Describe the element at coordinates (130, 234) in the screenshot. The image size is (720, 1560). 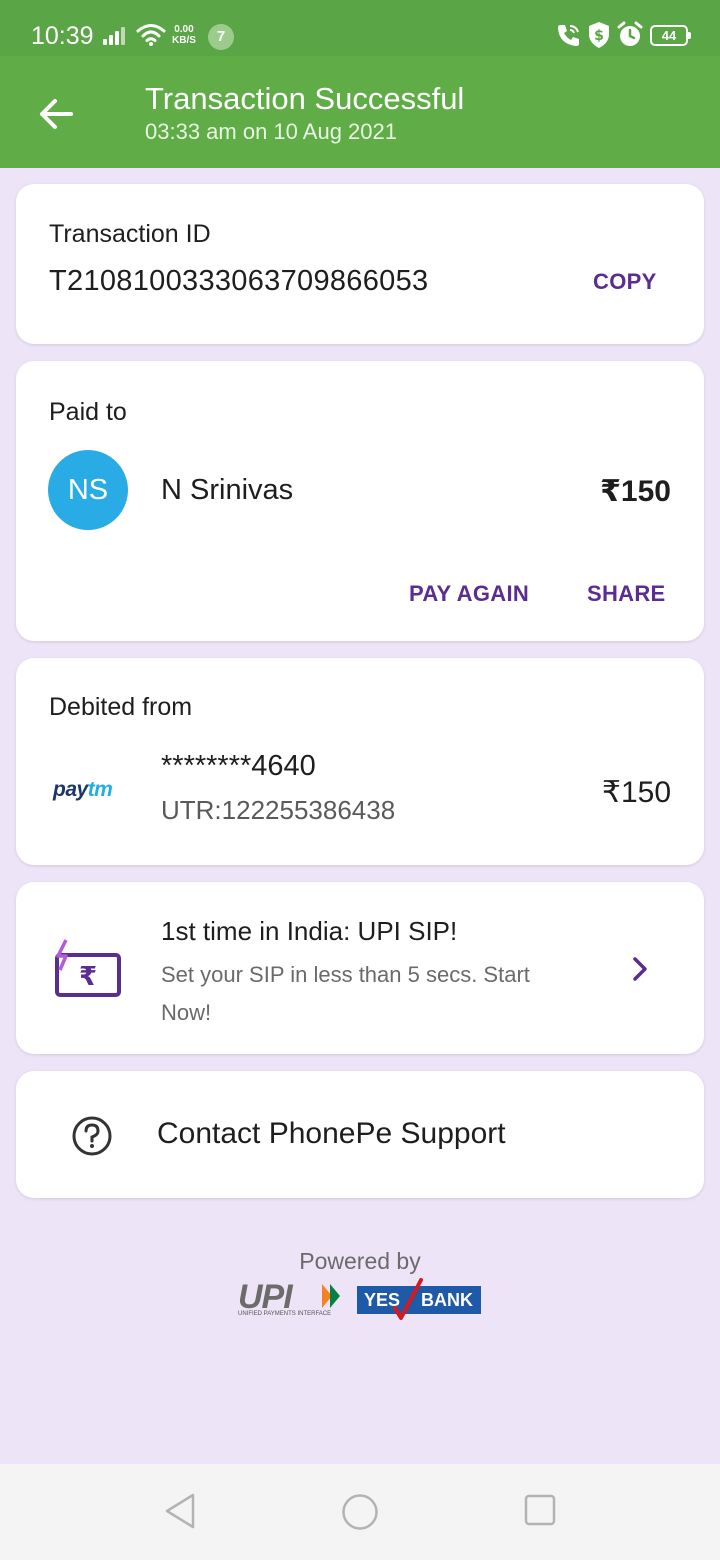
I see `transaction-id-label: Transaction ID` at that location.